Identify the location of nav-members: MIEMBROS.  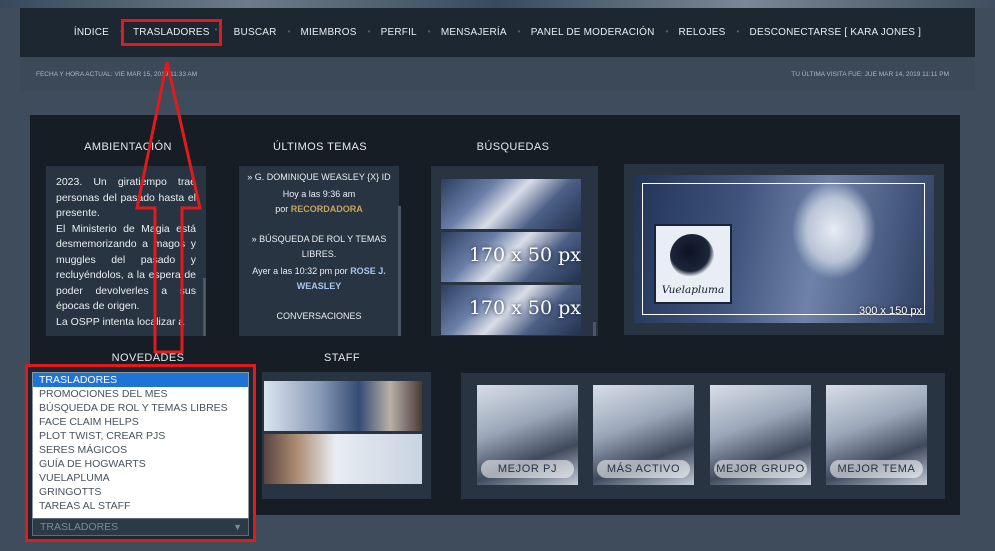
(330, 32).